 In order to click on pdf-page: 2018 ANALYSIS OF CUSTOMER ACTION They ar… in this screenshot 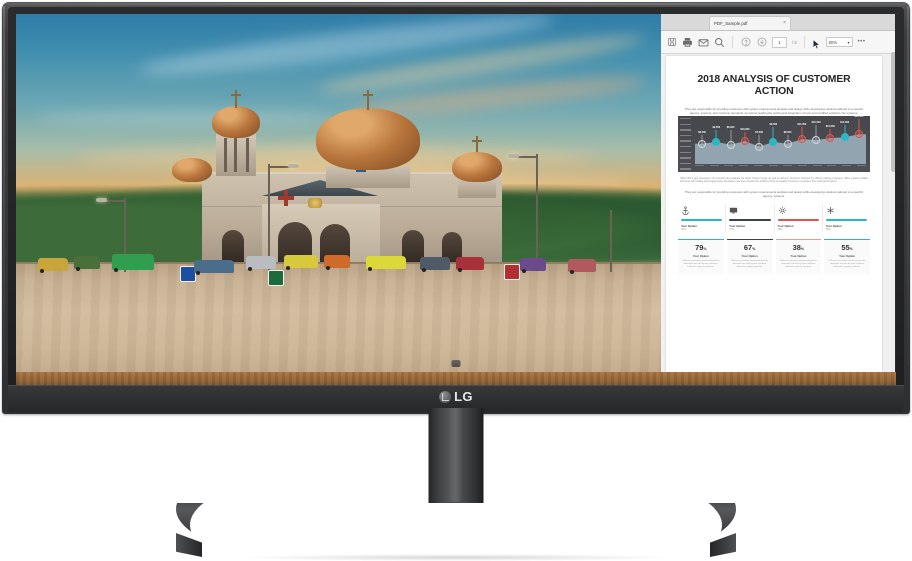, I will do `click(774, 214)`.